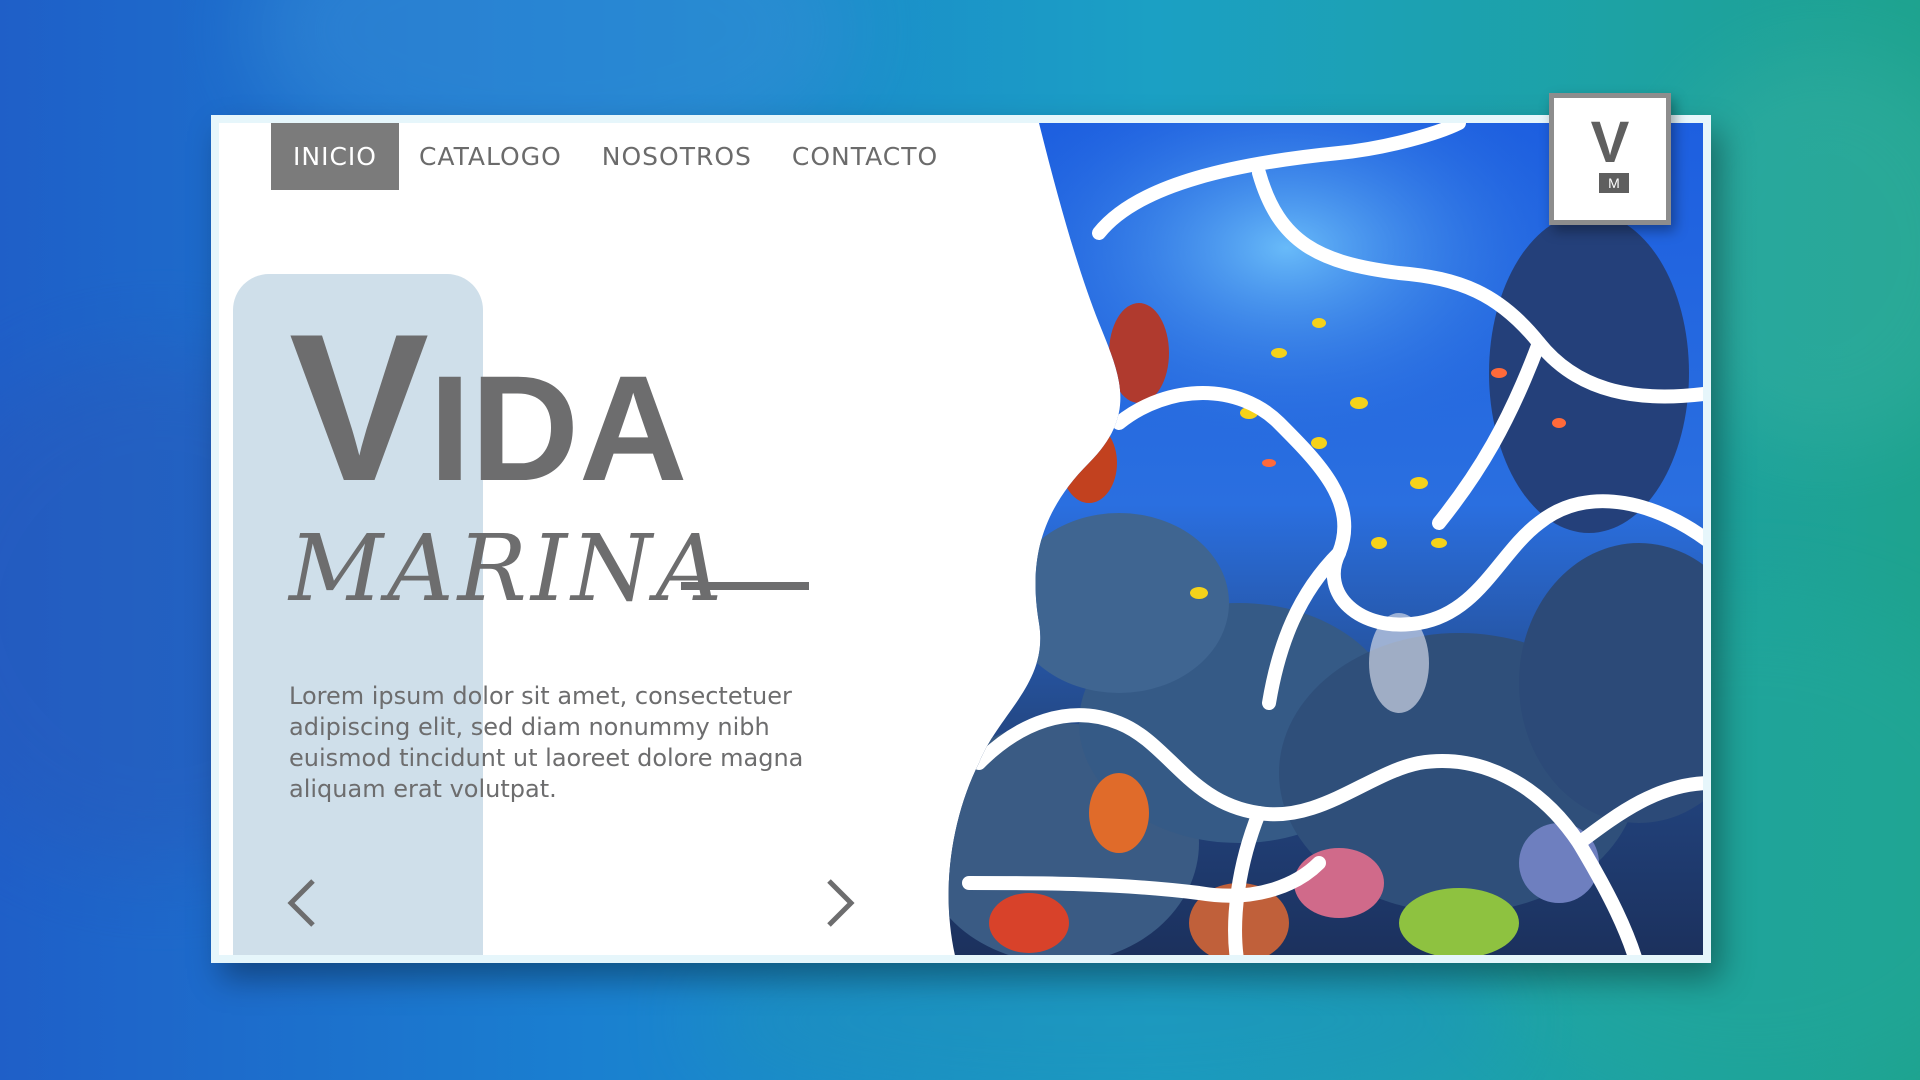 This screenshot has height=1080, width=1920. I want to click on title-divider, so click(745, 586).